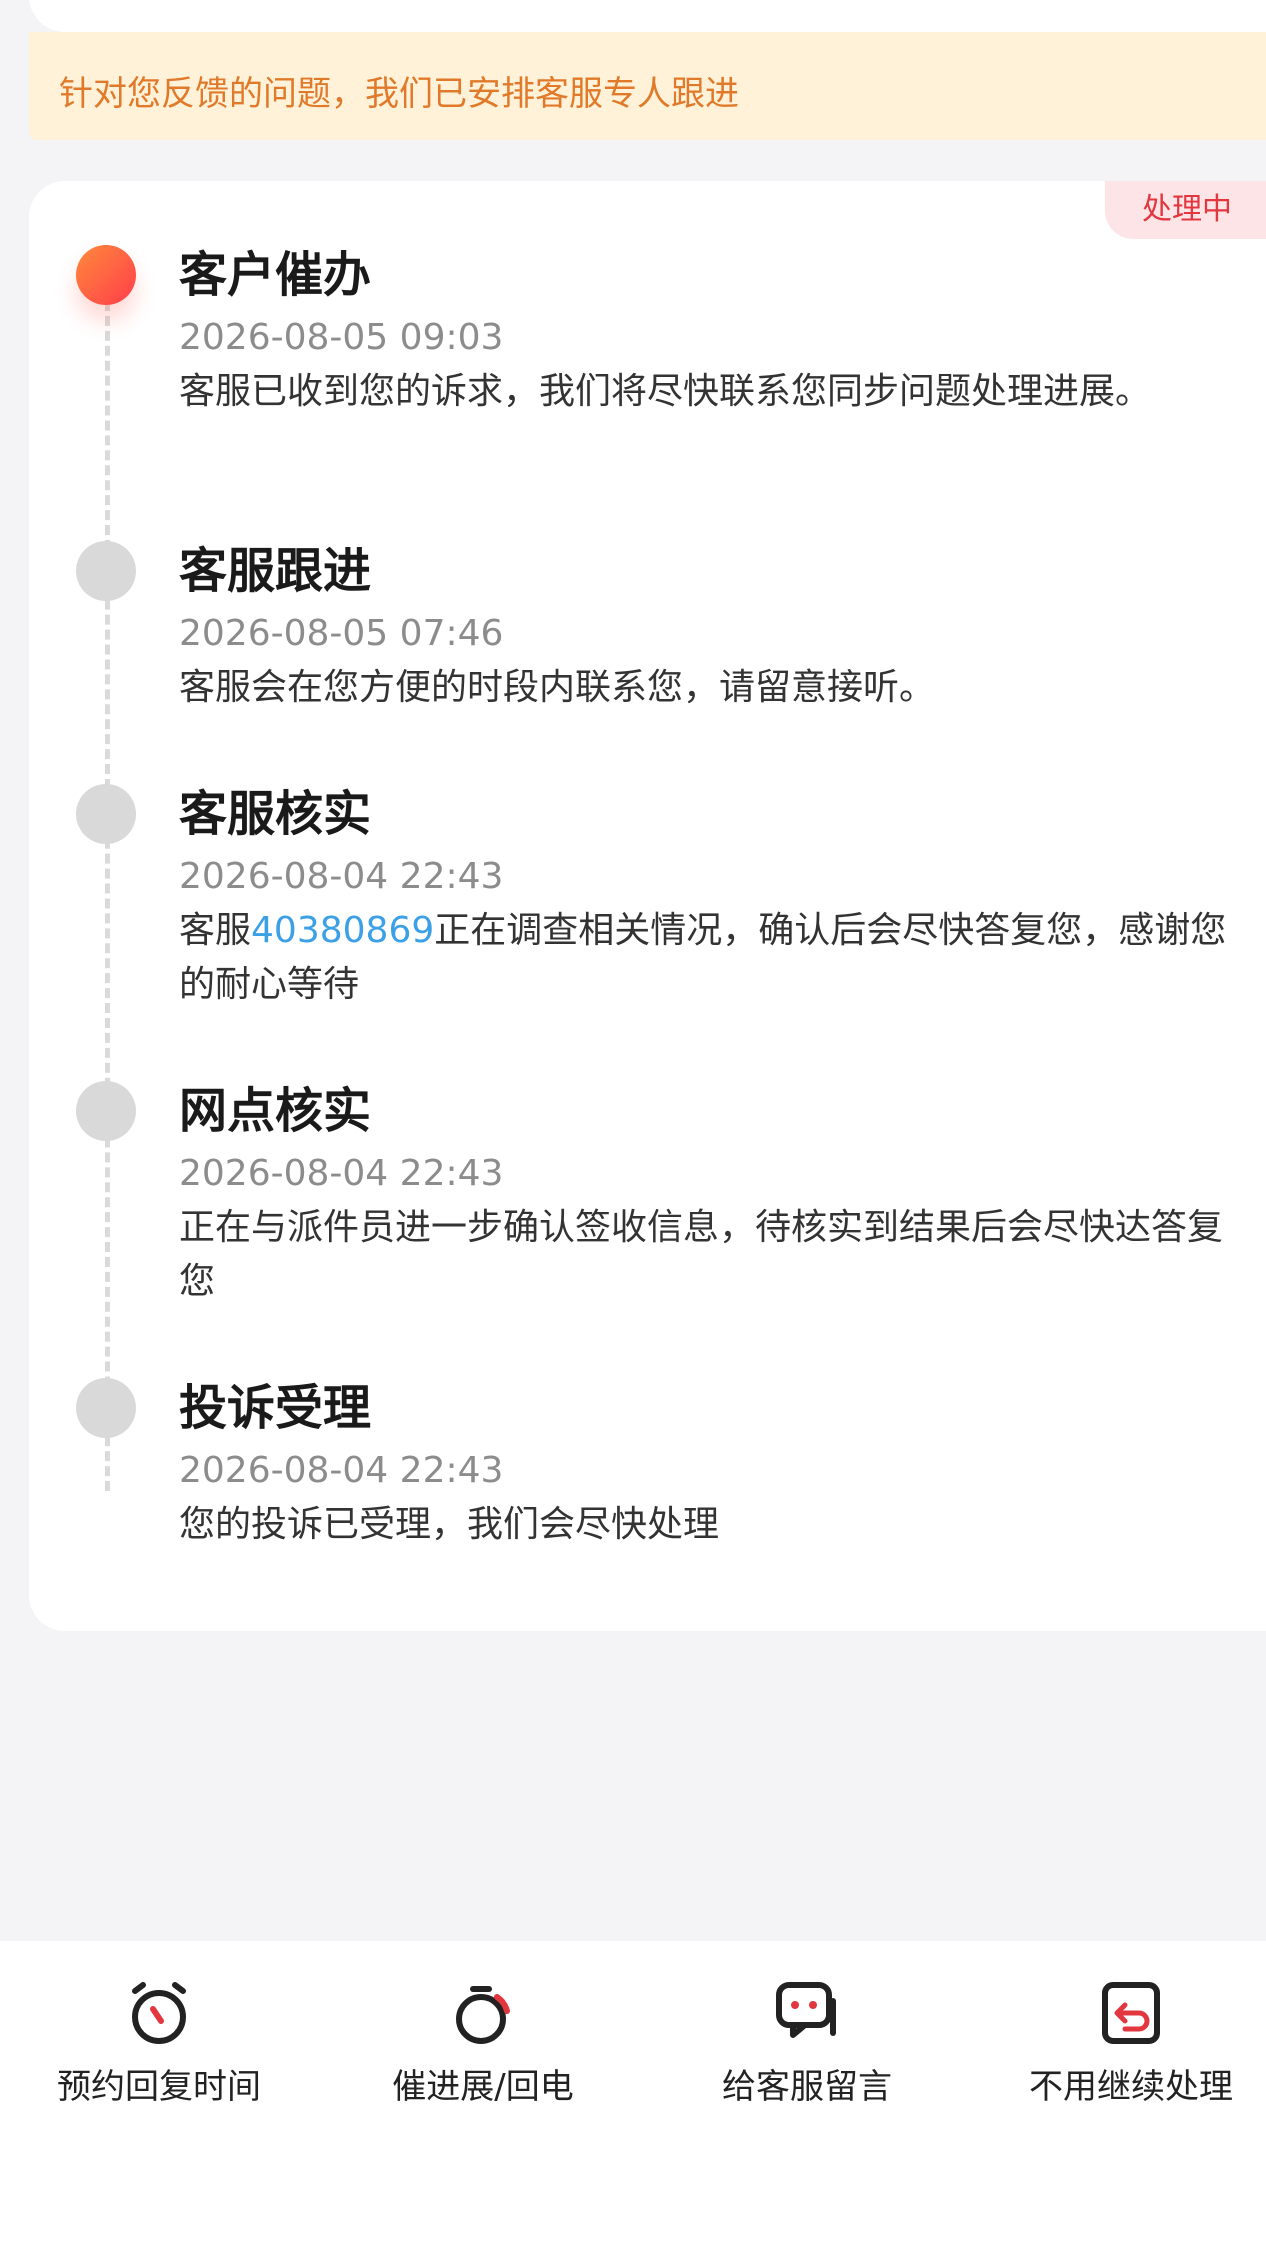 The image size is (1266, 2259). What do you see at coordinates (1185, 210) in the screenshot?
I see `status-badge: 处理中` at bounding box center [1185, 210].